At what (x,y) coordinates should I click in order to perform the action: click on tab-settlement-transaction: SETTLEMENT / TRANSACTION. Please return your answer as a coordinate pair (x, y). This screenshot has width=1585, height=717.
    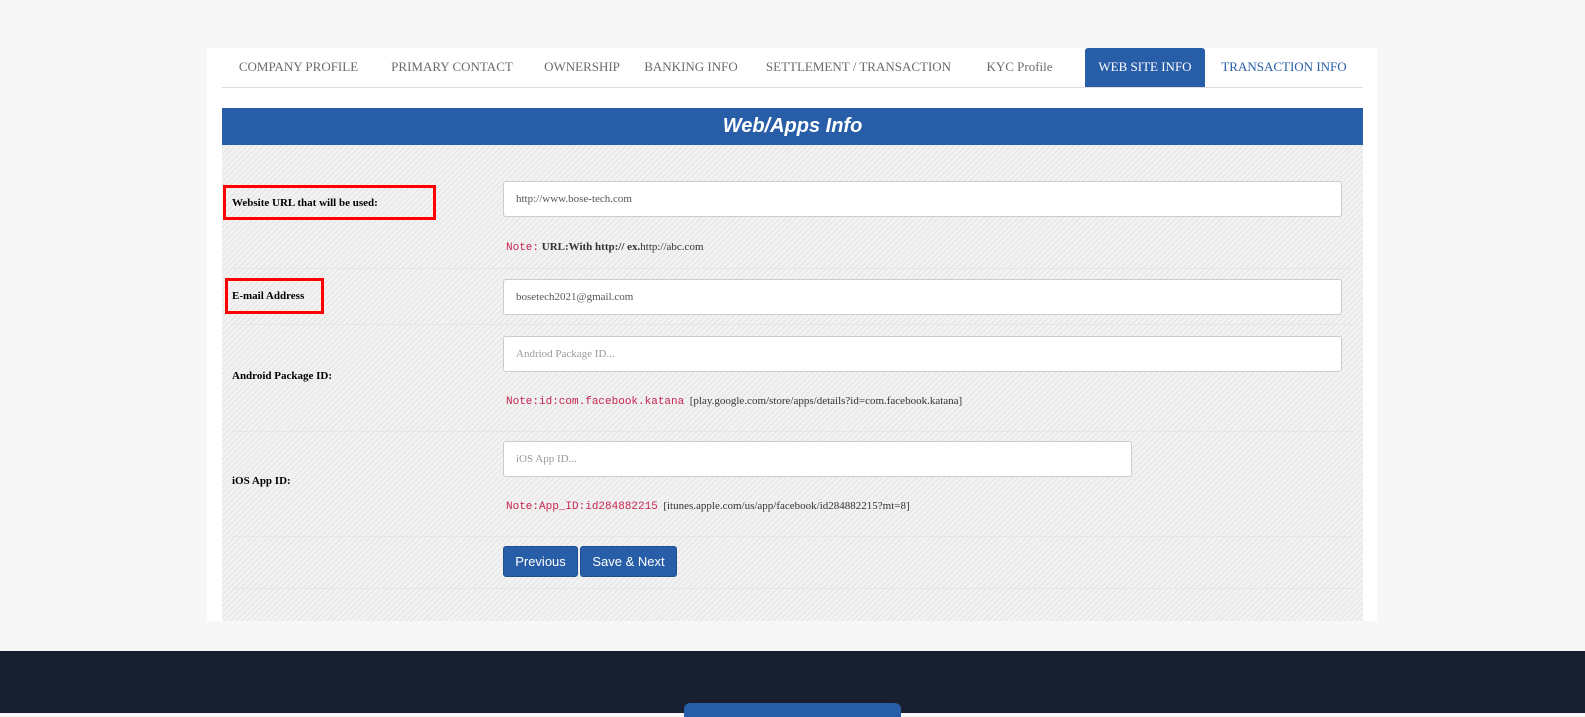
    Looking at the image, I should click on (858, 67).